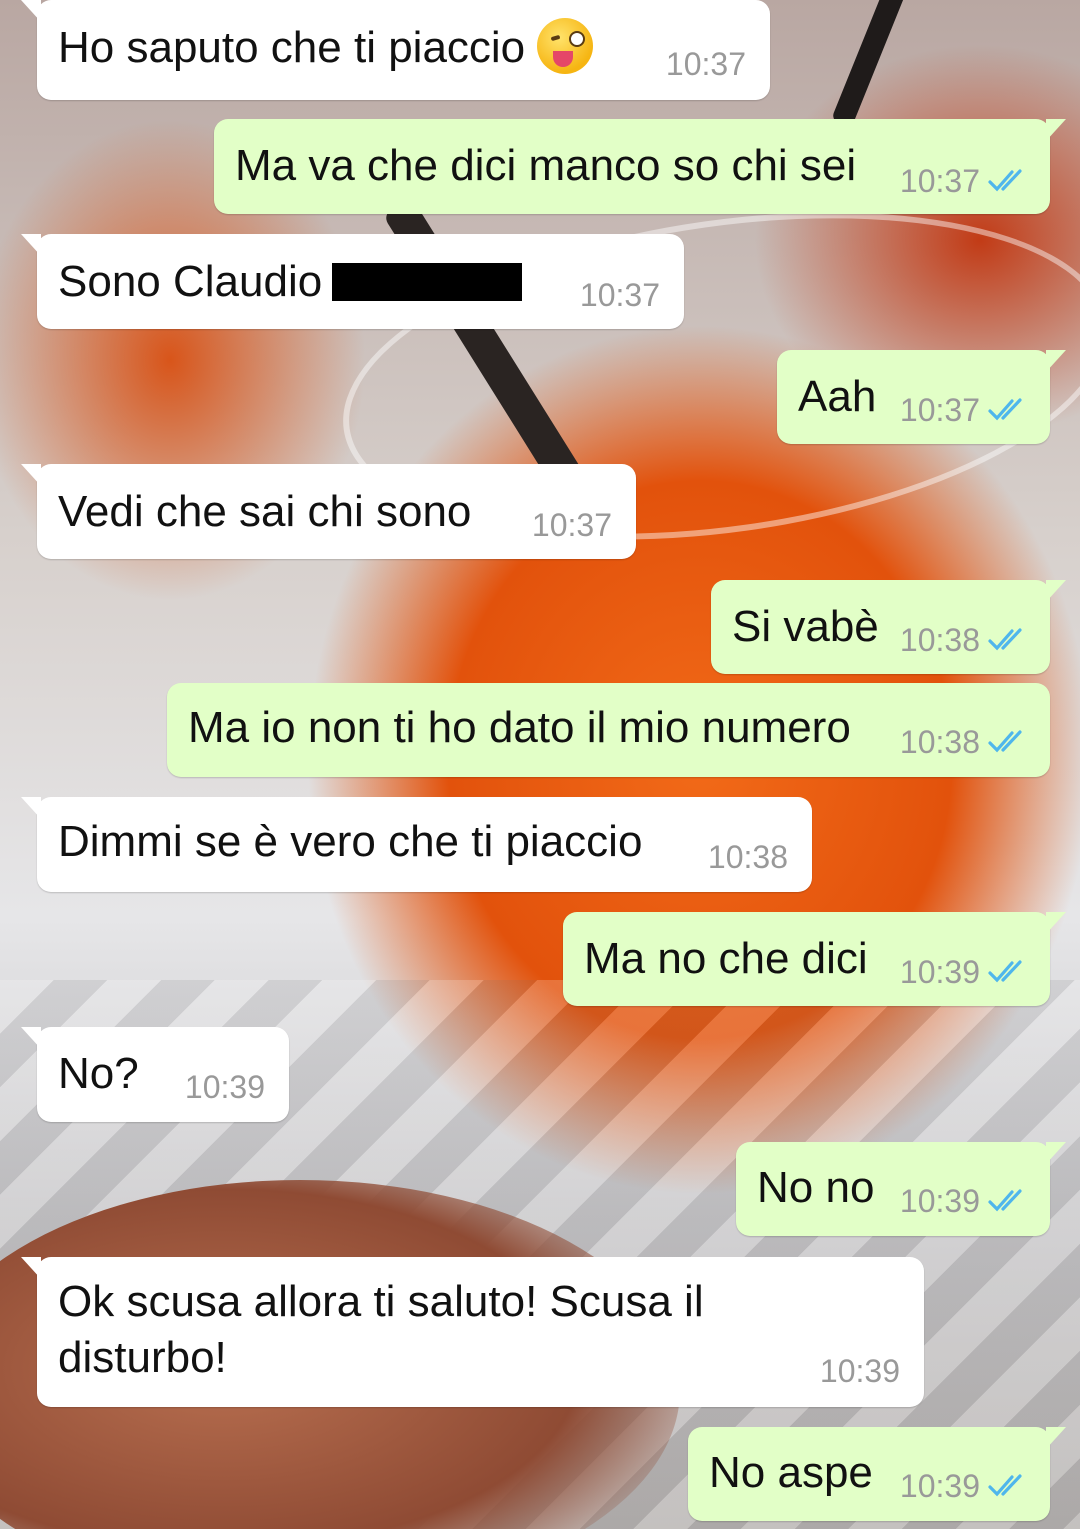  I want to click on message-text: Sono Claudio, so click(290, 282).